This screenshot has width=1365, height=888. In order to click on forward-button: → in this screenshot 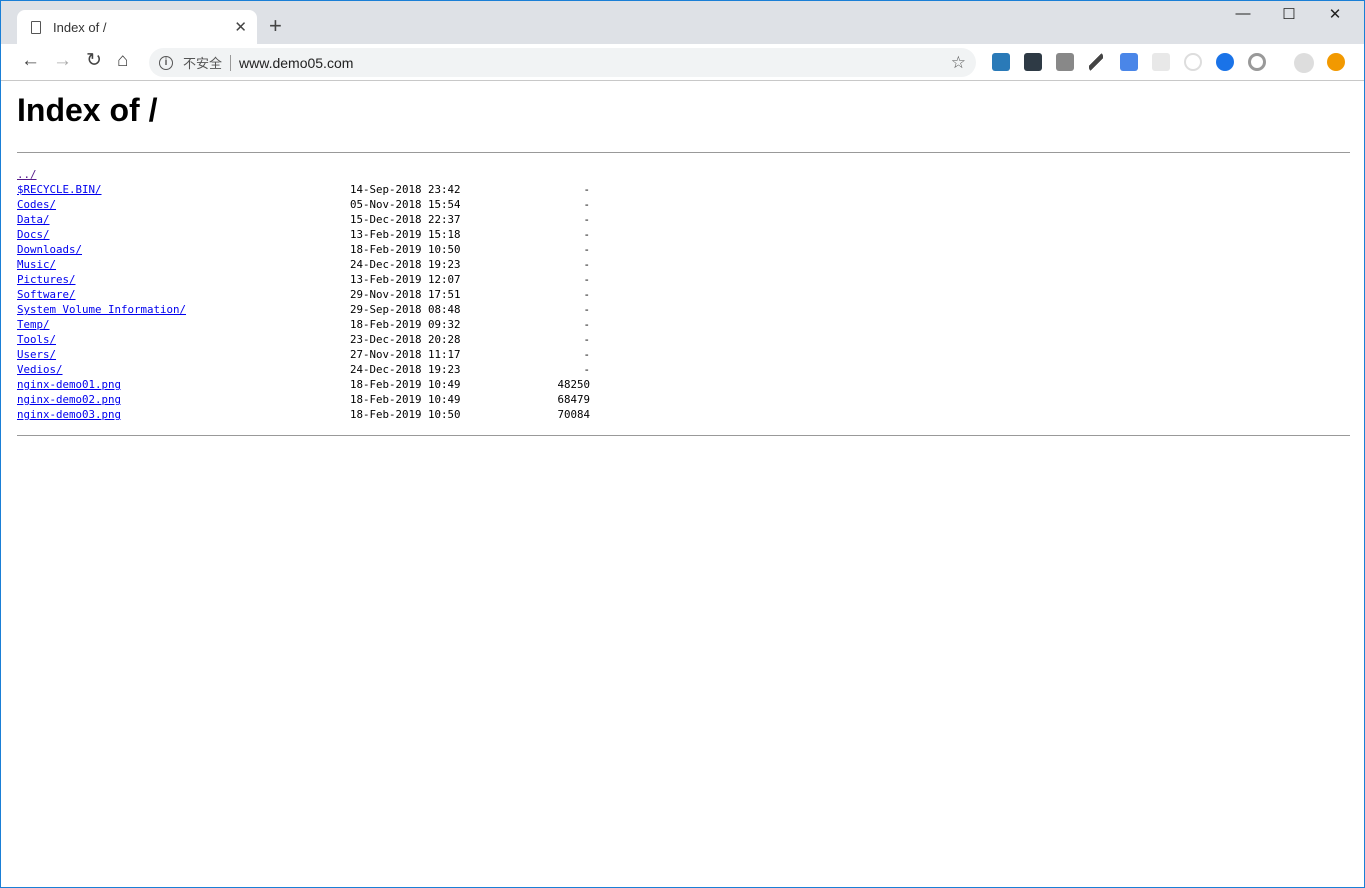, I will do `click(62, 61)`.